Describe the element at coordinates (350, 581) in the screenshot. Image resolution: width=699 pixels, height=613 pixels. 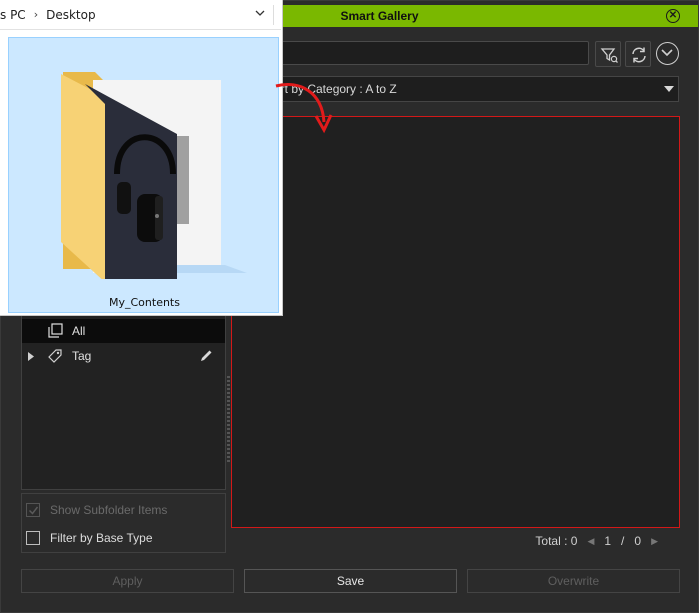
I see `save-button: Save` at that location.